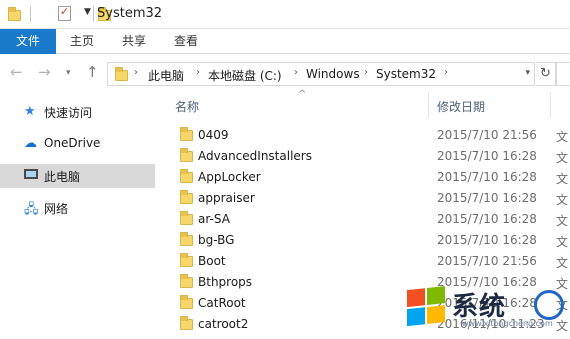 This screenshot has height=339, width=570. What do you see at coordinates (549, 305) in the screenshot?
I see `watermark-ring-icon` at bounding box center [549, 305].